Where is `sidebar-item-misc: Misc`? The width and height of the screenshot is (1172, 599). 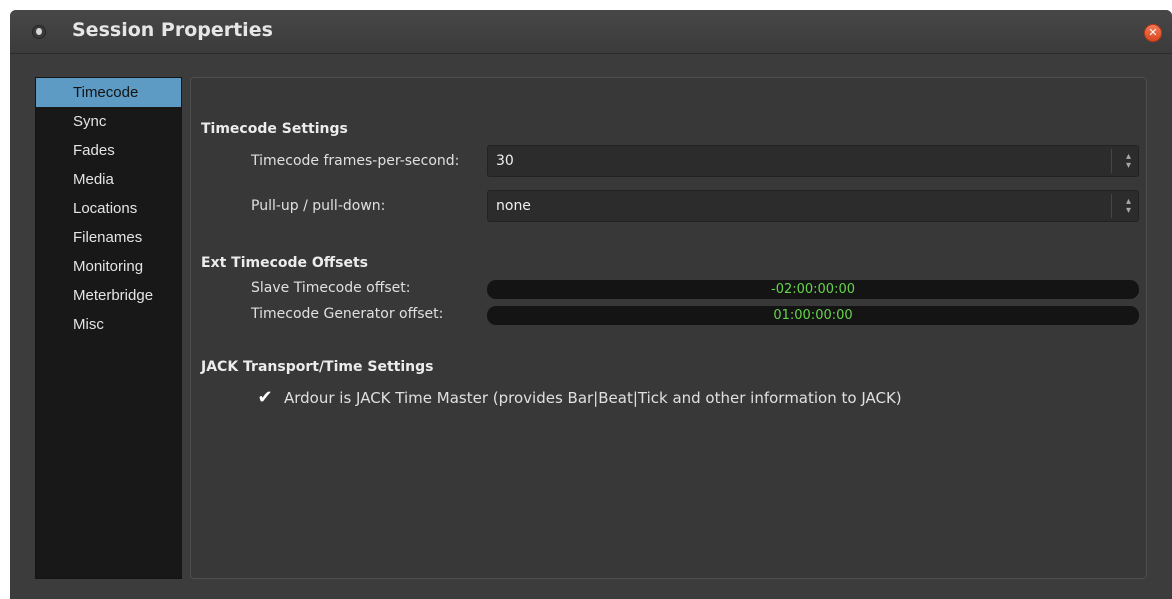
sidebar-item-misc: Misc is located at coordinates (108, 324).